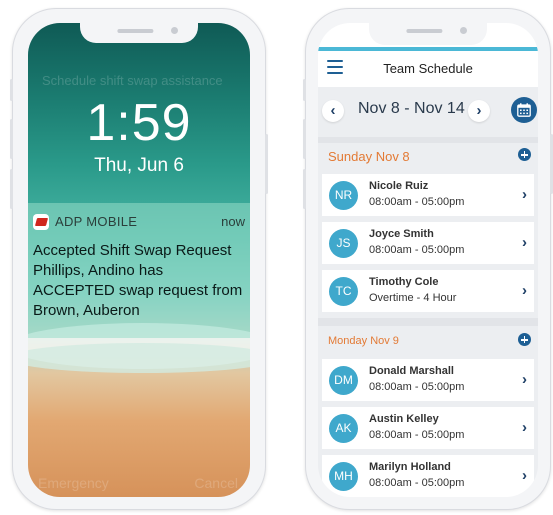 The width and height of the screenshot is (553, 515). What do you see at coordinates (73, 483) in the screenshot?
I see `emergency-button: Emergency` at bounding box center [73, 483].